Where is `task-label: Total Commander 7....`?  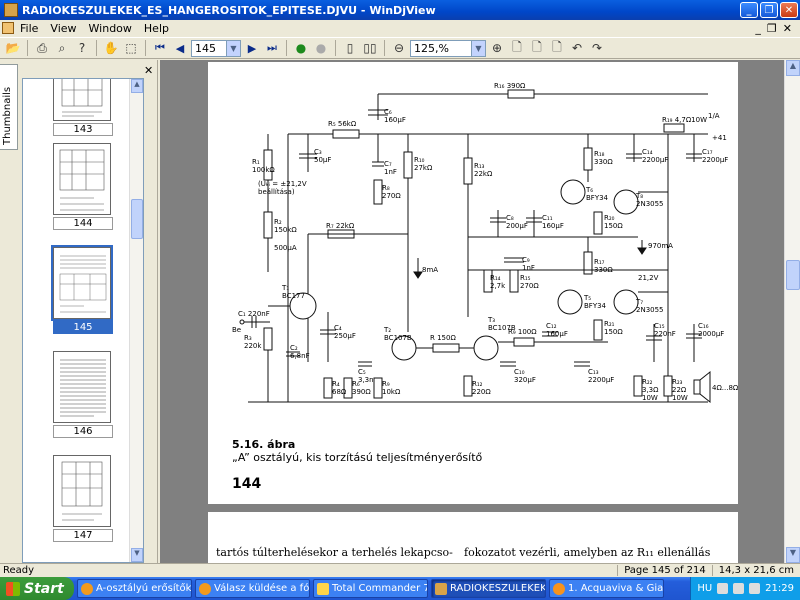 task-label: Total Commander 7.... is located at coordinates (379, 588).